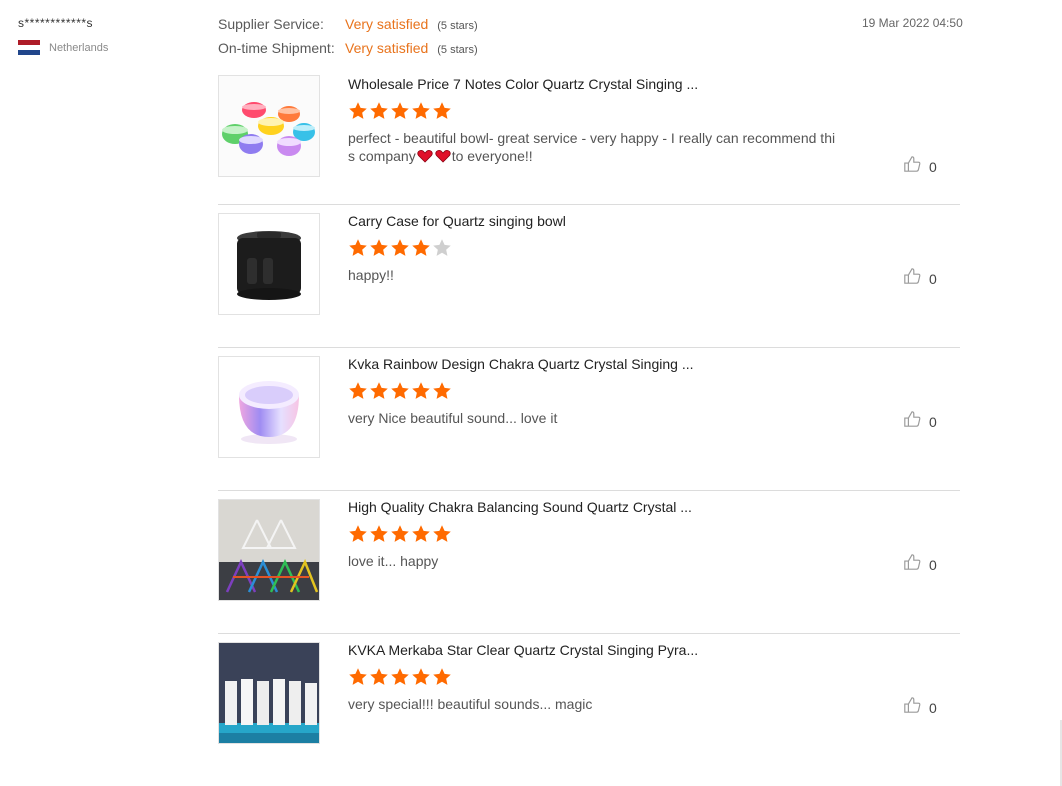  What do you see at coordinates (79, 47) in the screenshot?
I see `country-name: Netherlands` at bounding box center [79, 47].